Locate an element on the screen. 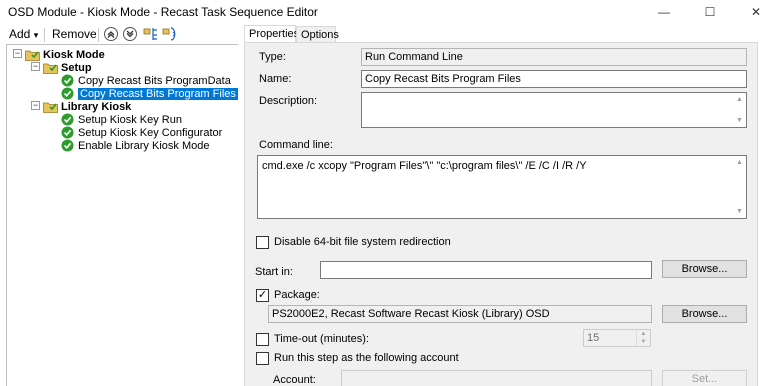  disable-redirection-label: Disable 64-bit file system redirection is located at coordinates (362, 242).